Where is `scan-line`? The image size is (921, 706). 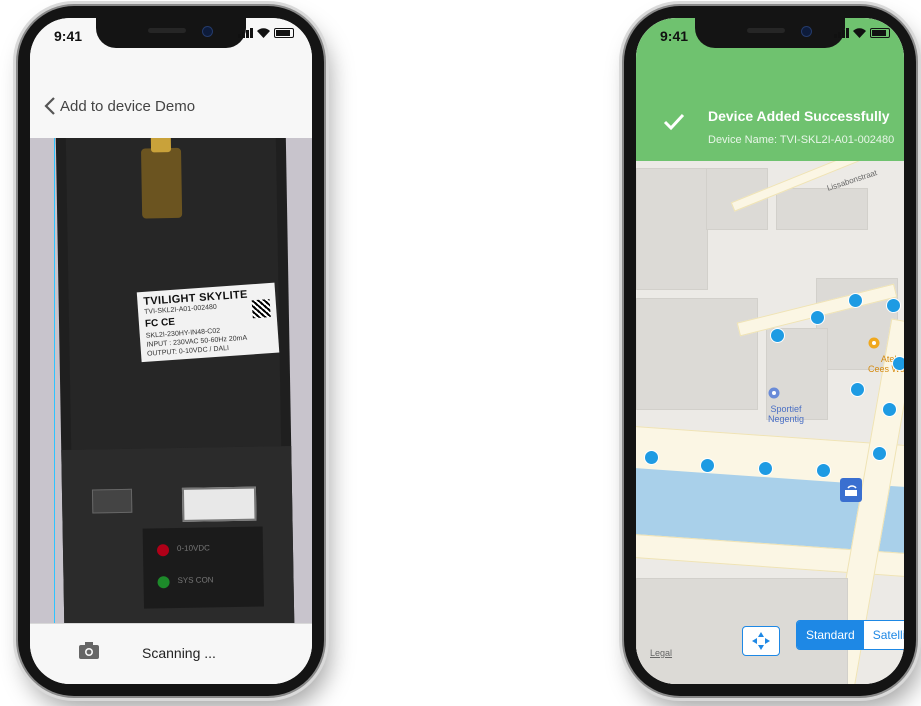
scan-line is located at coordinates (54, 380).